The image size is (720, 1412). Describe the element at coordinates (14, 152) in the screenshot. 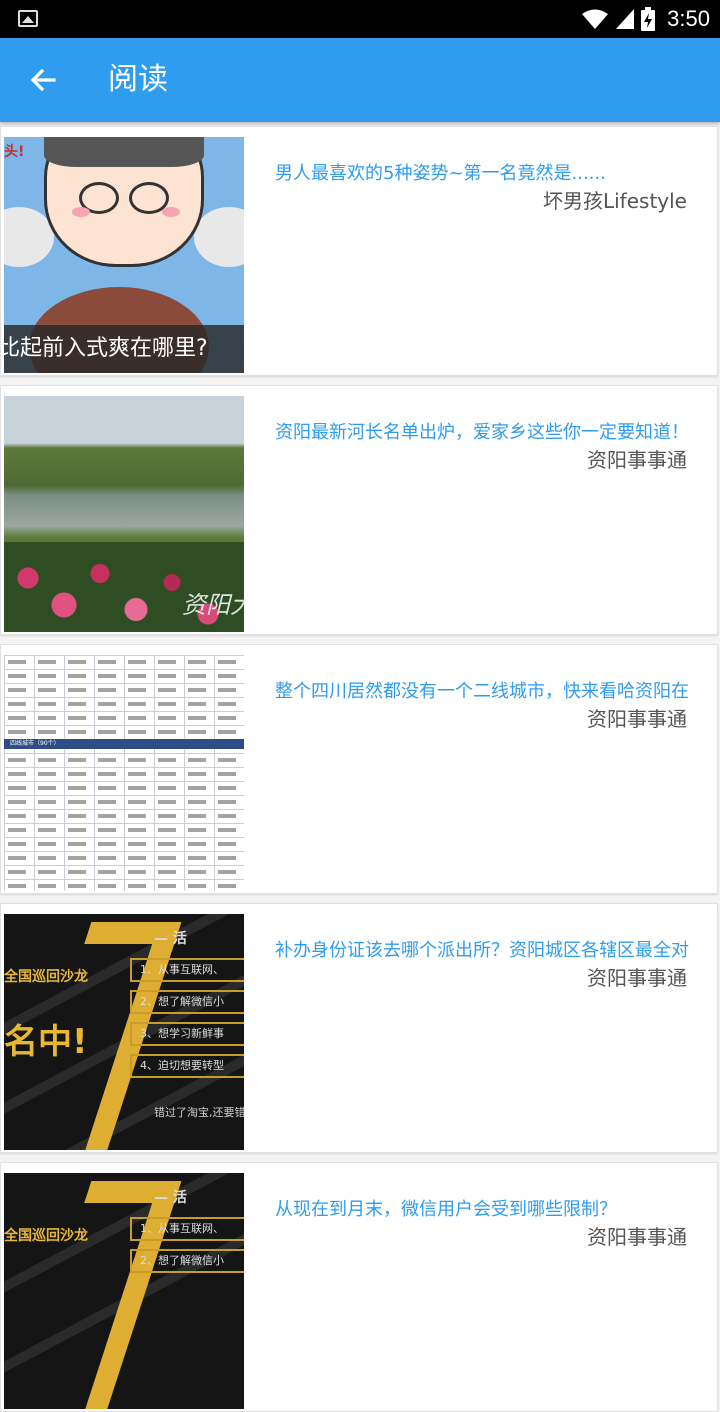

I see `thumbnail-corner-text: 头!` at that location.